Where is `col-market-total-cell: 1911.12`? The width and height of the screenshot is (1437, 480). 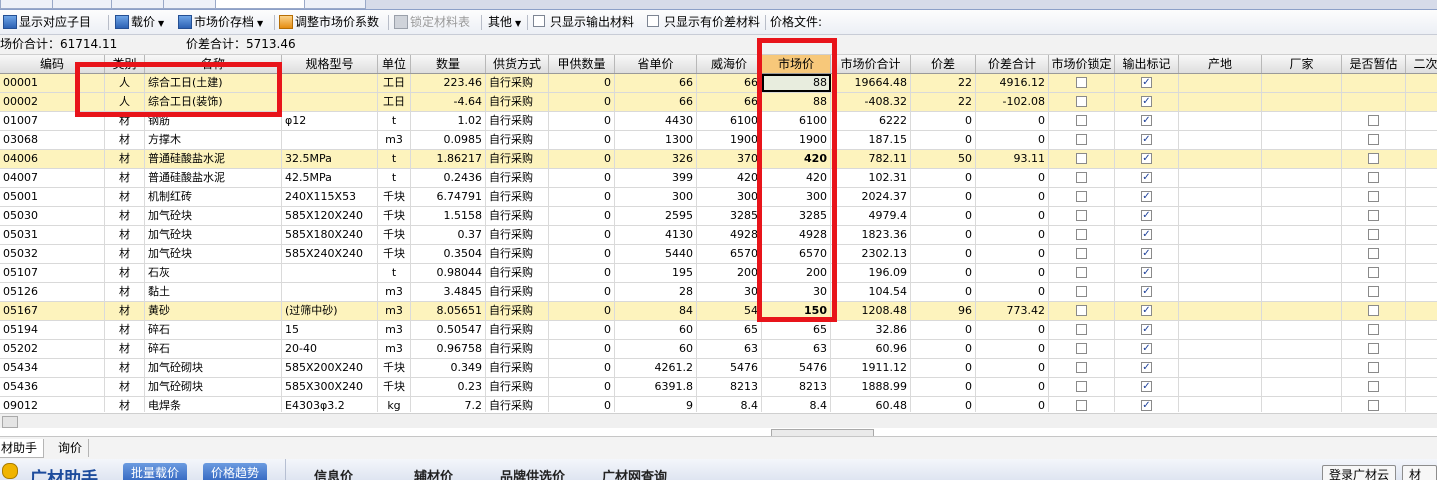
col-market-total-cell: 1911.12 is located at coordinates (871, 368).